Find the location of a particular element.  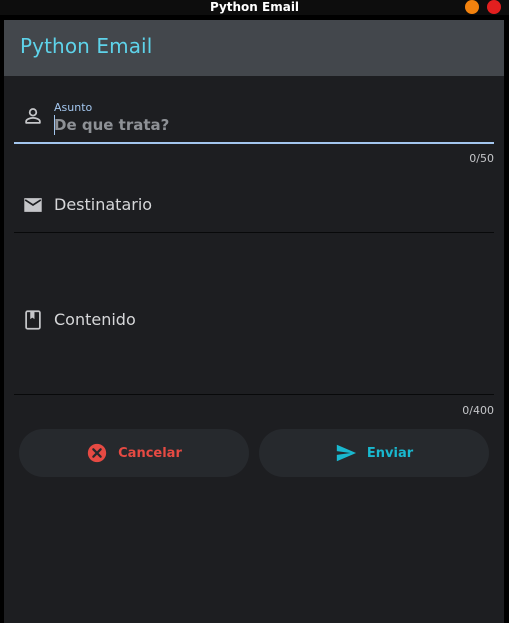

window-title: Python Email is located at coordinates (254, 7).